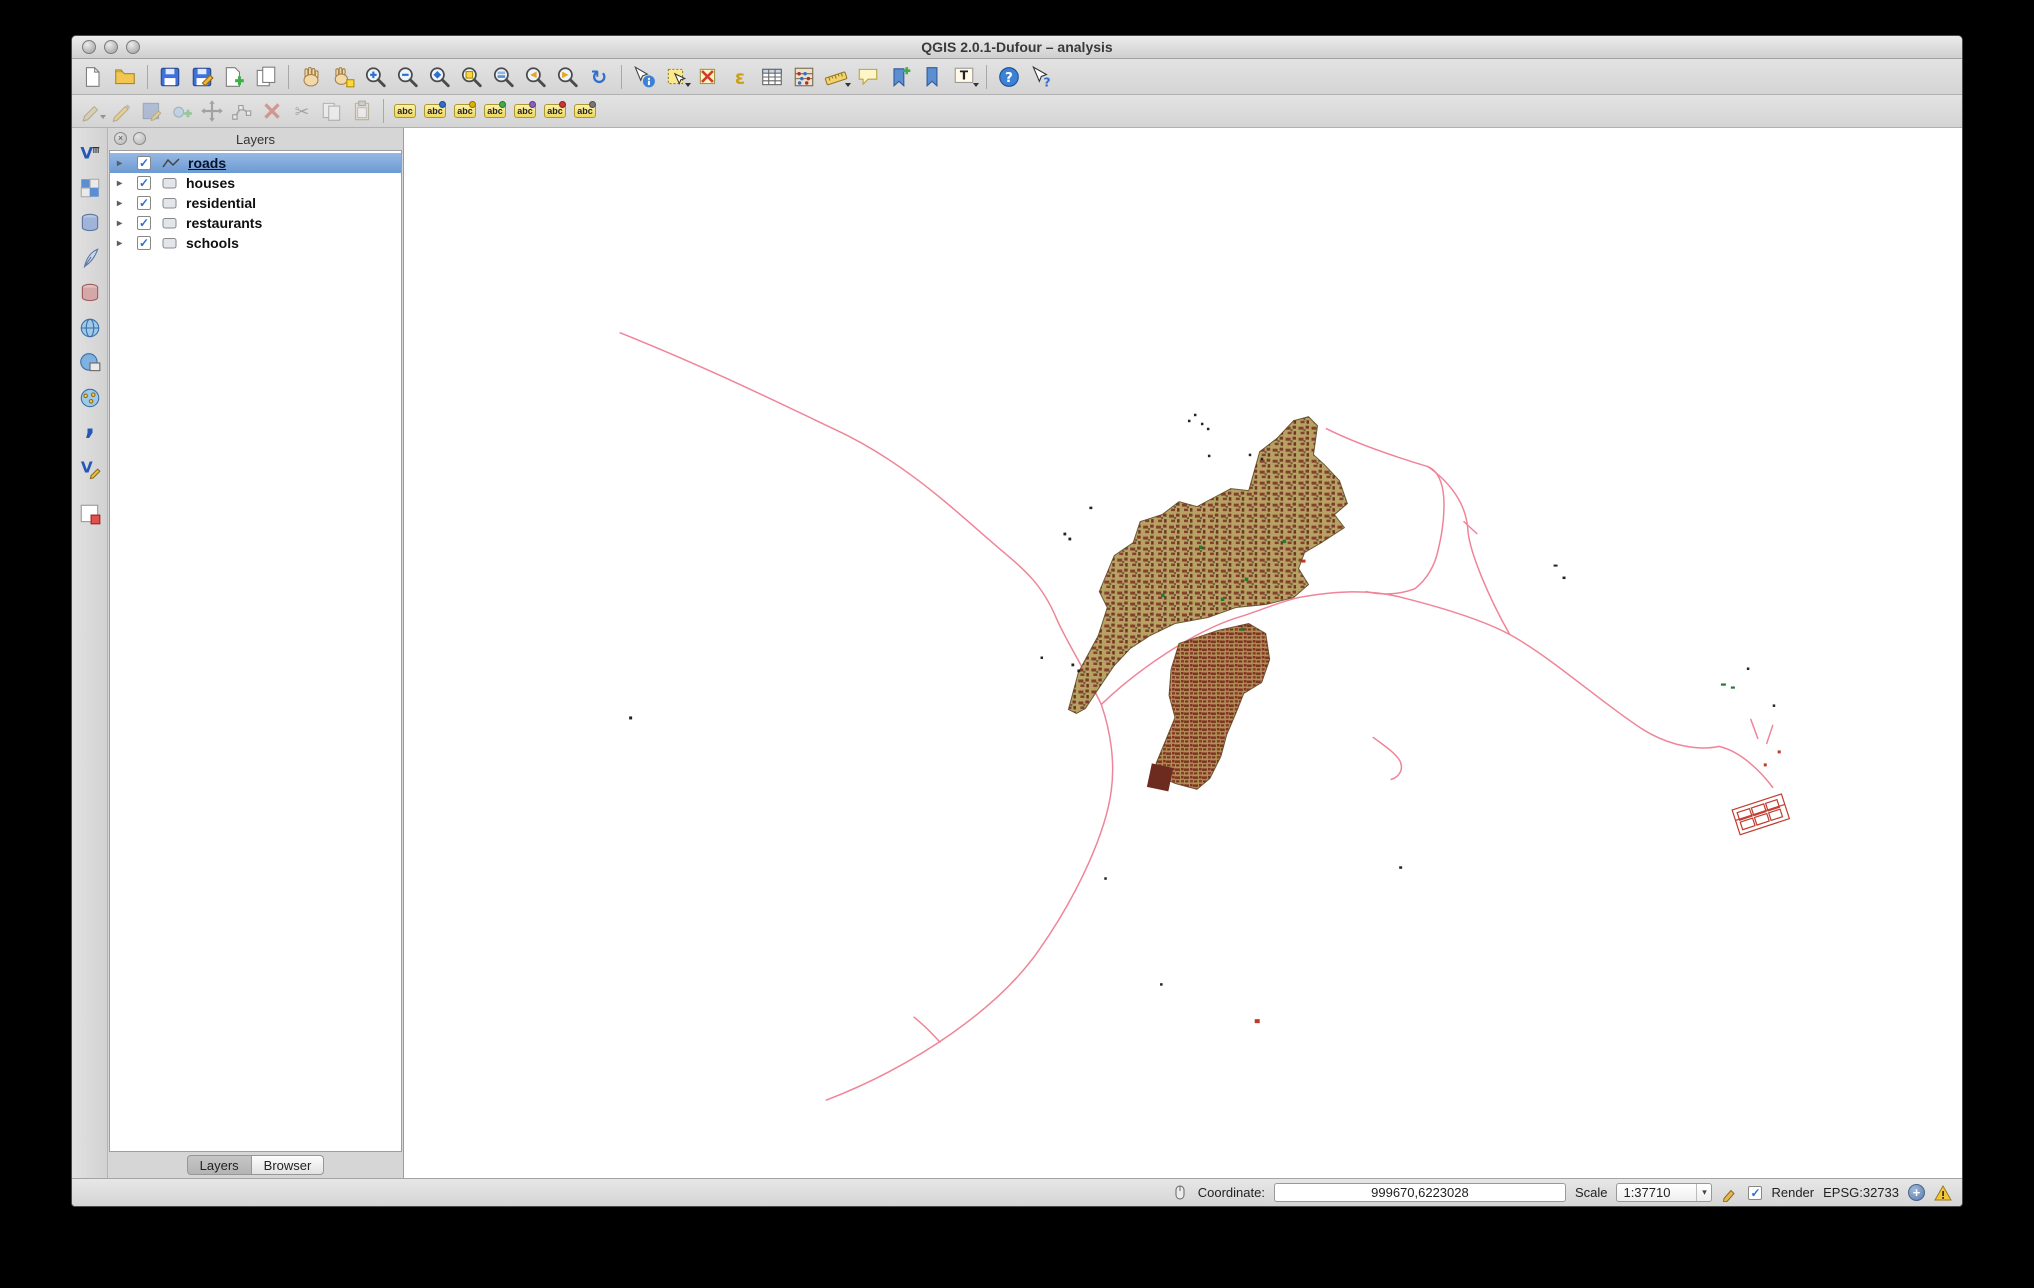 The height and width of the screenshot is (1288, 2034). Describe the element at coordinates (471, 77) in the screenshot. I see `zoom-to-selection-button` at that location.